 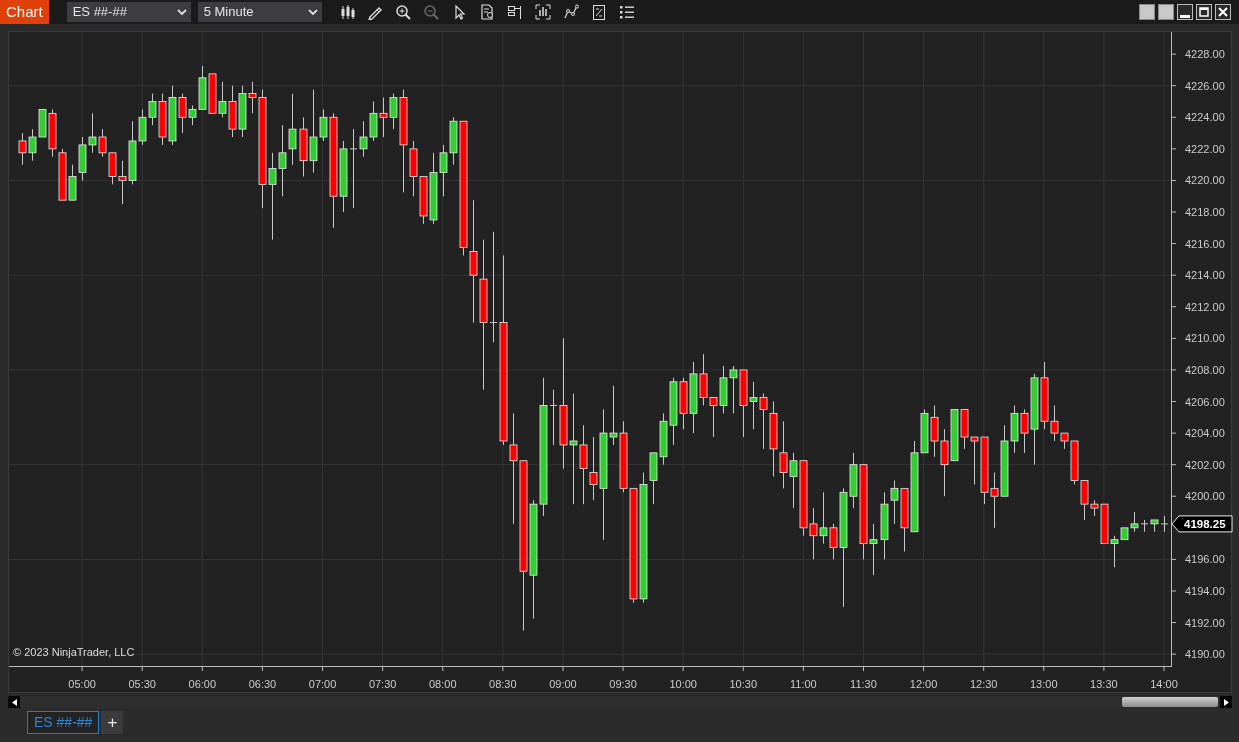 What do you see at coordinates (503, 684) in the screenshot?
I see `time-label: 08:30` at bounding box center [503, 684].